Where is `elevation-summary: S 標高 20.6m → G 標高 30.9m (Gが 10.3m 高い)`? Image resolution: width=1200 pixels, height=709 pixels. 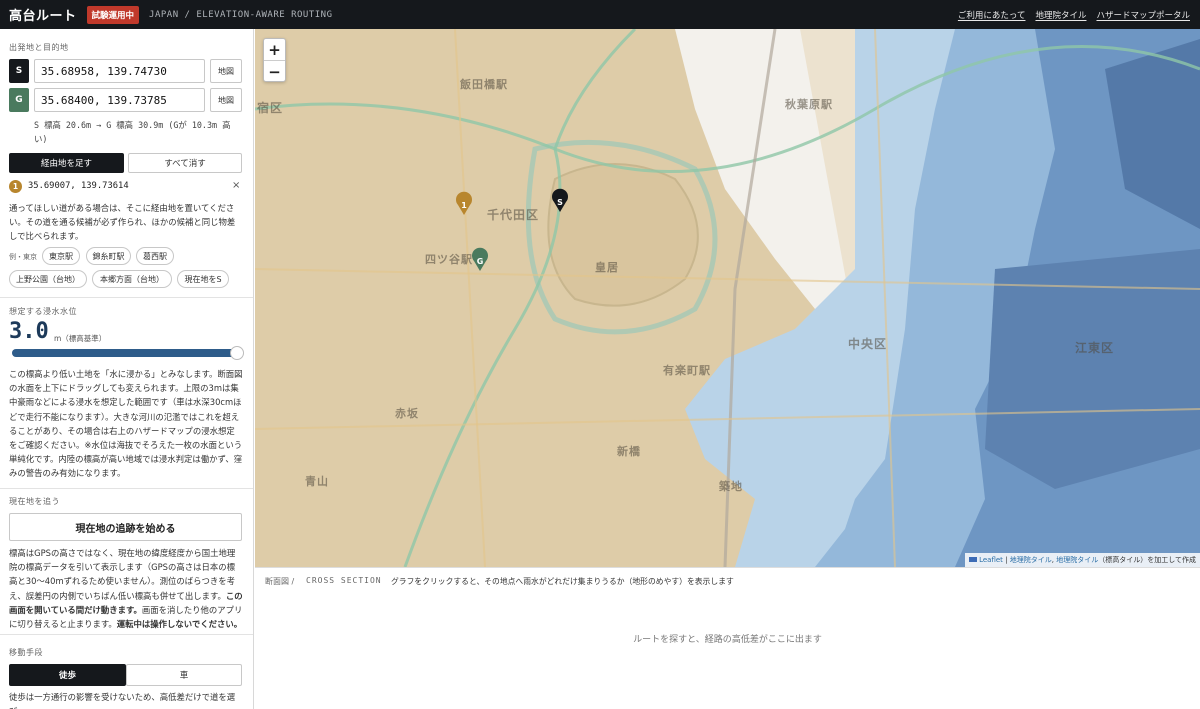
elevation-summary: S 標高 20.6m → G 標高 30.9m (Gが 10.3m 高い) is located at coordinates (132, 132).